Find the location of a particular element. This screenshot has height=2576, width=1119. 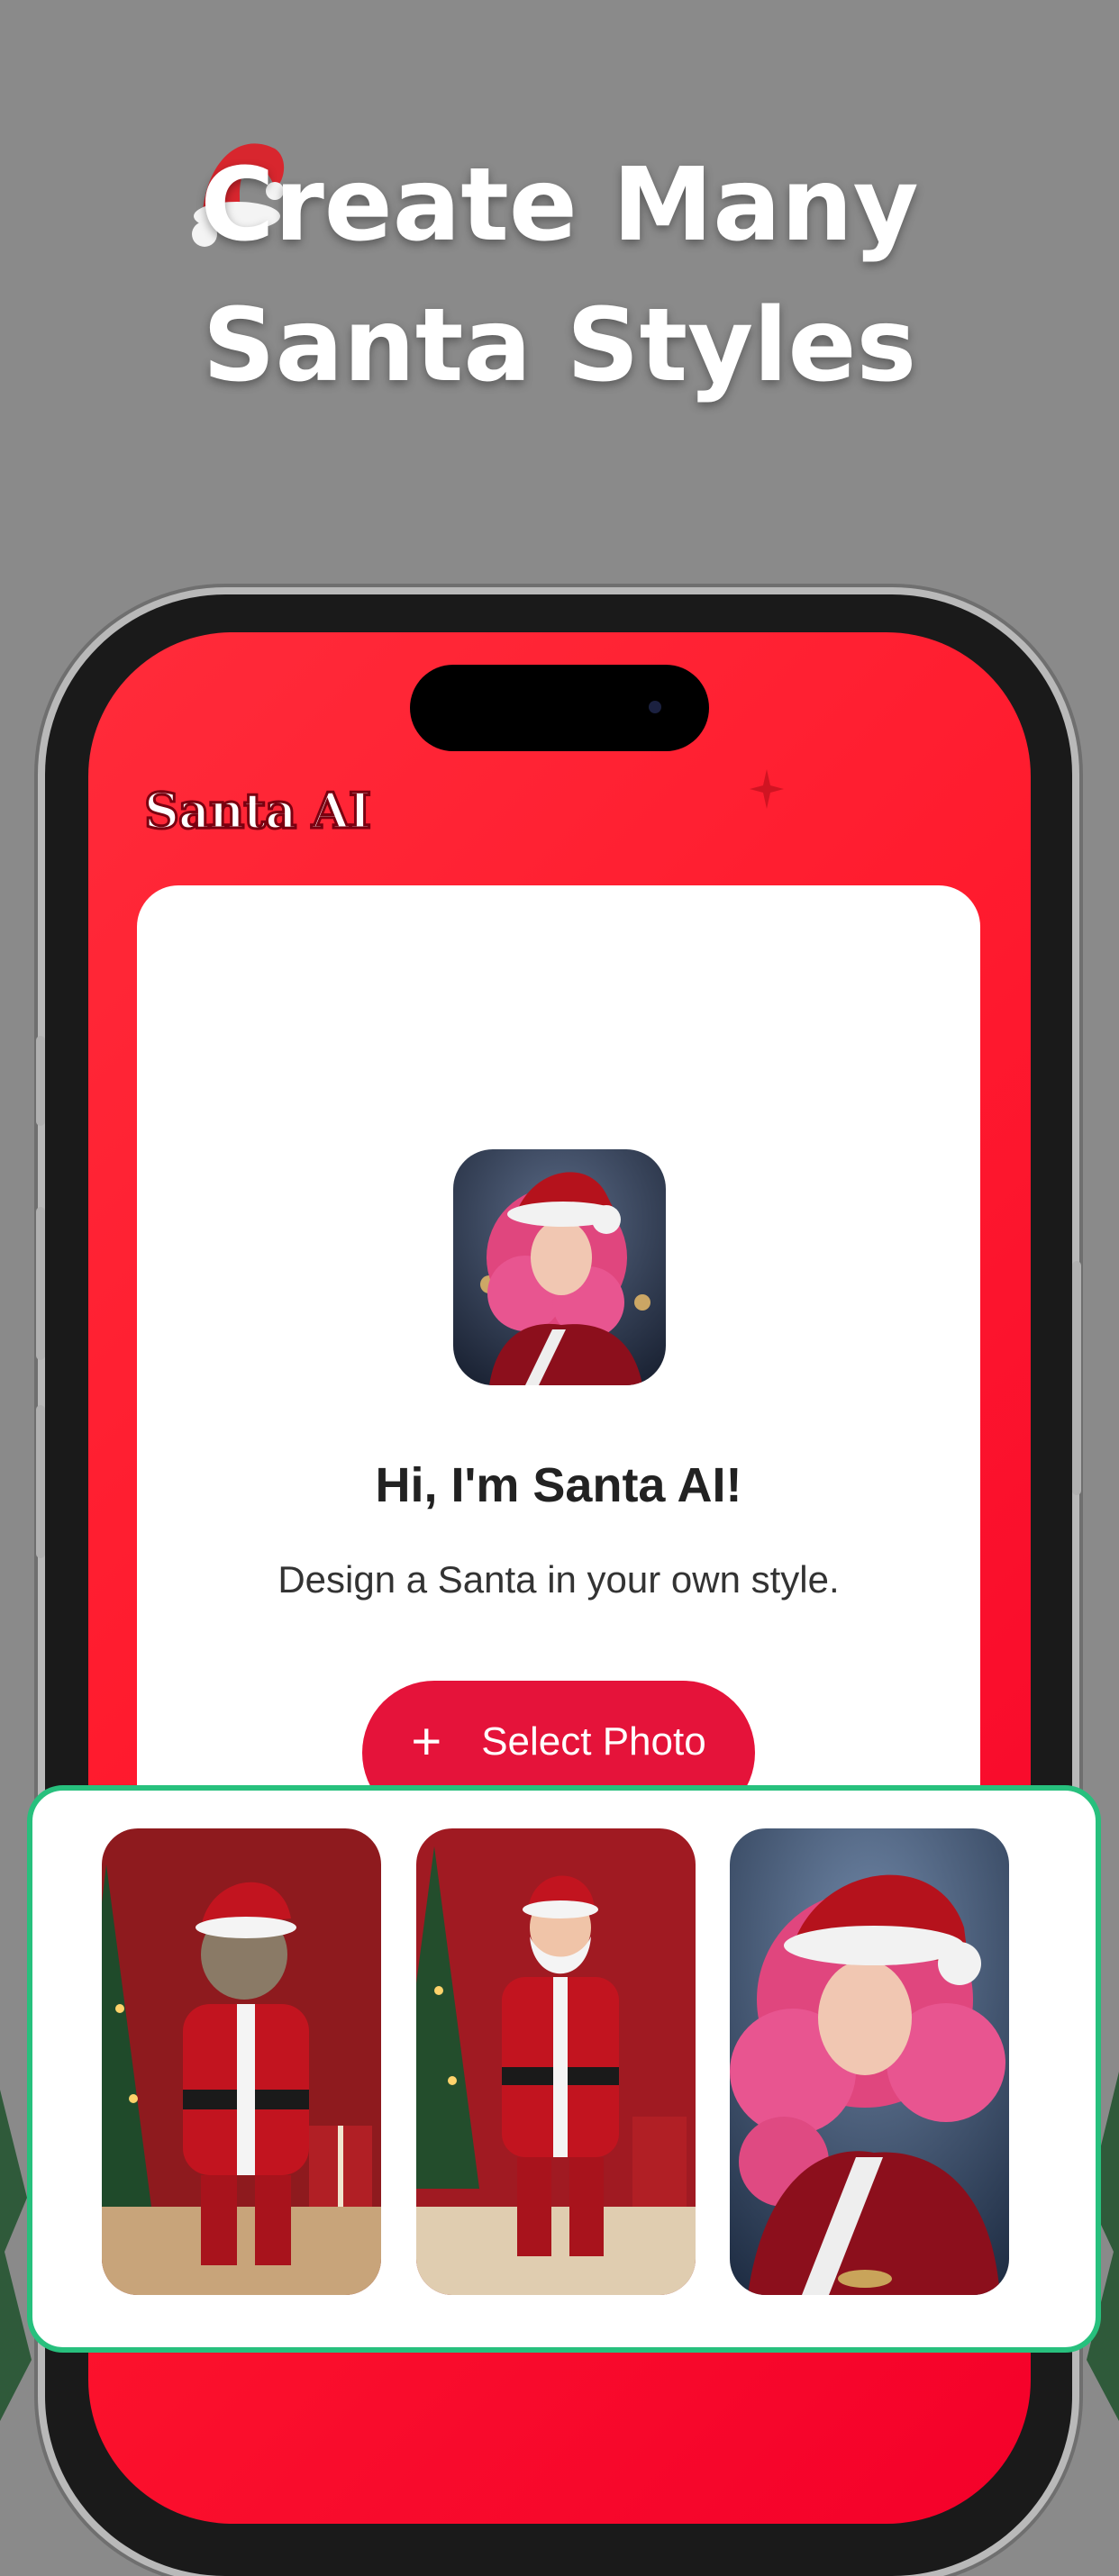

gallery-item-cat-santa is located at coordinates (241, 2061).